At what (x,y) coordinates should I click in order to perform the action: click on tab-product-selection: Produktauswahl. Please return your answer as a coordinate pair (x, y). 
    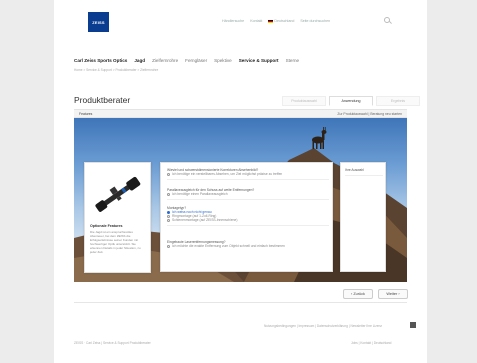
    Looking at the image, I should click on (304, 101).